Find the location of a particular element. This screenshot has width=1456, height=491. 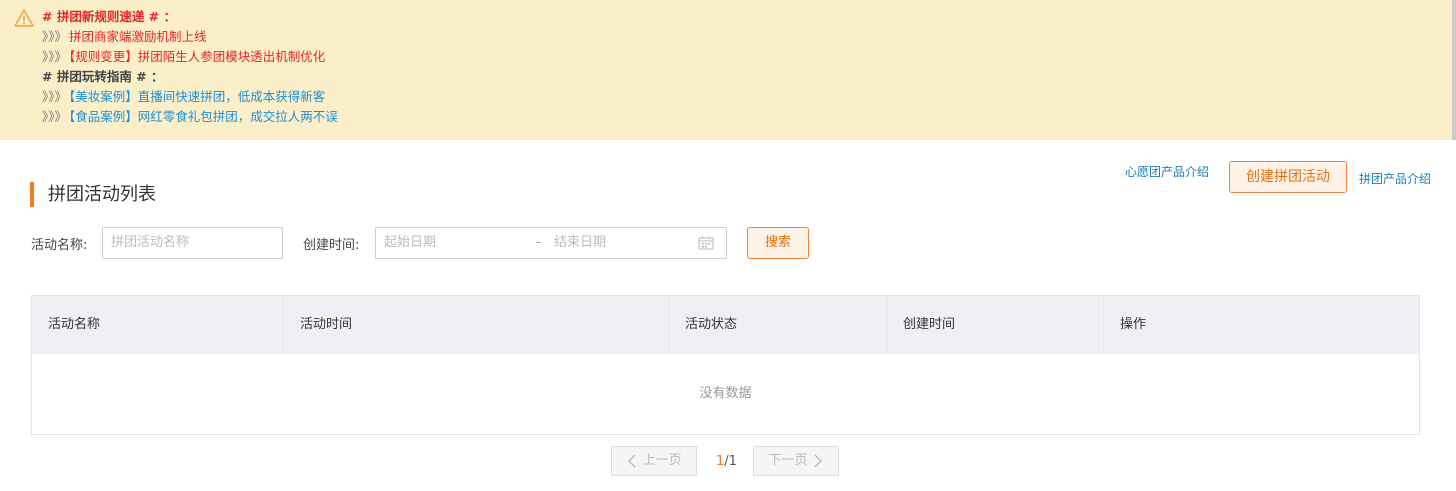

notice-heading-guide: # 拼团玩转指南 # ： is located at coordinates (103, 76).